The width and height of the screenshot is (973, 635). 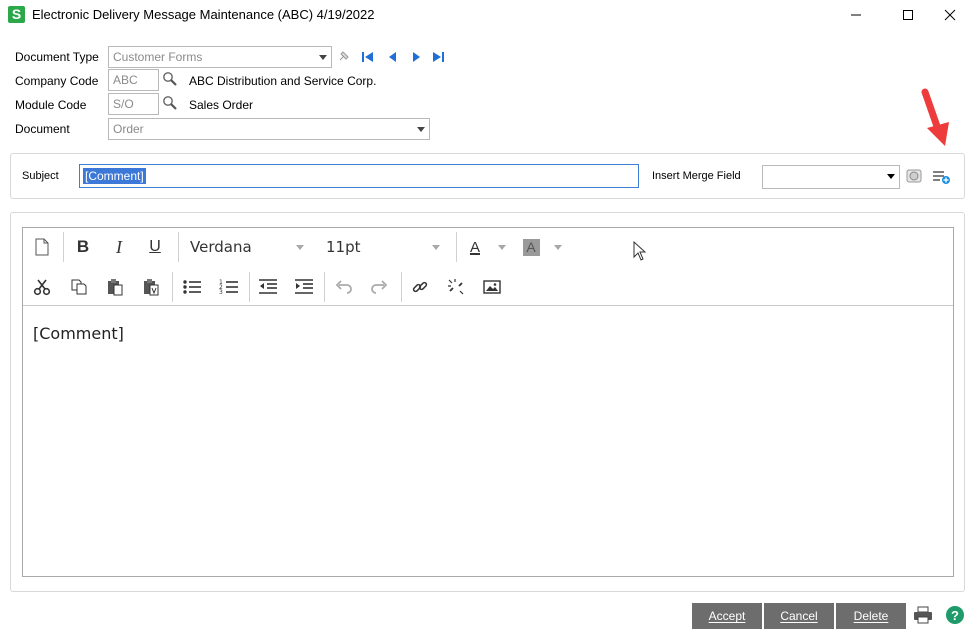 I want to click on insert-merge-field-label: Insert Merge Field, so click(x=696, y=176).